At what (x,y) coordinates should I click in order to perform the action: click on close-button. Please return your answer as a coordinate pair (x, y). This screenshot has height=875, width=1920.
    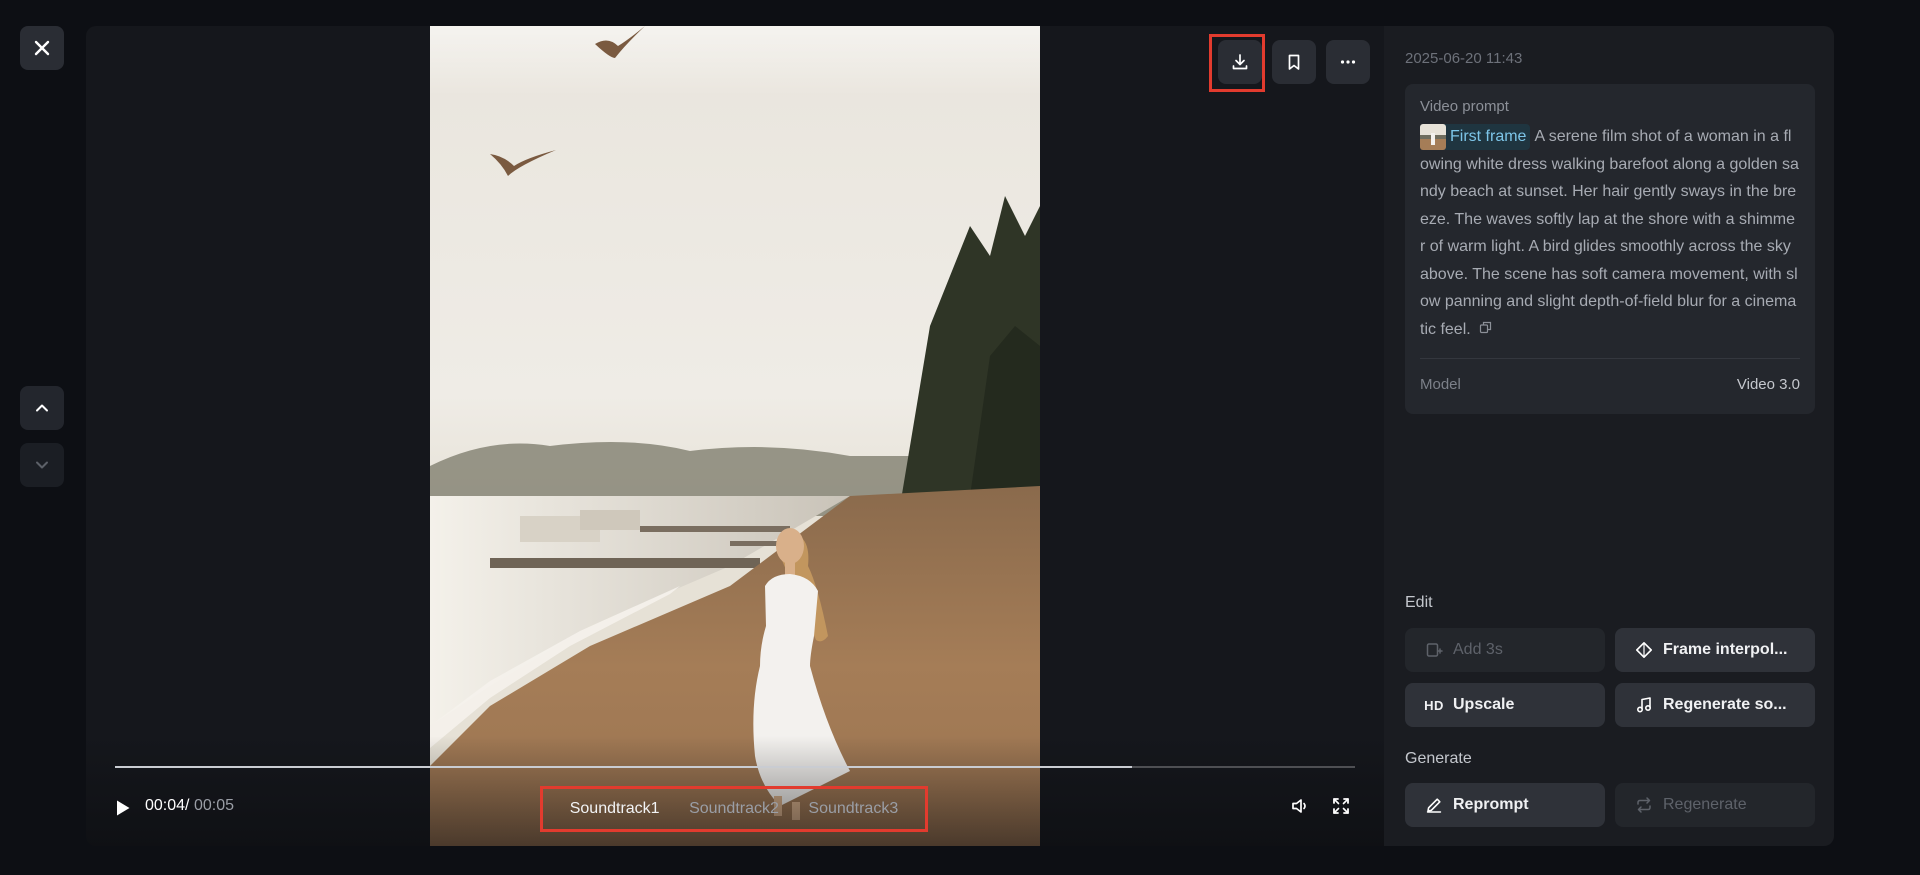
    Looking at the image, I should click on (42, 48).